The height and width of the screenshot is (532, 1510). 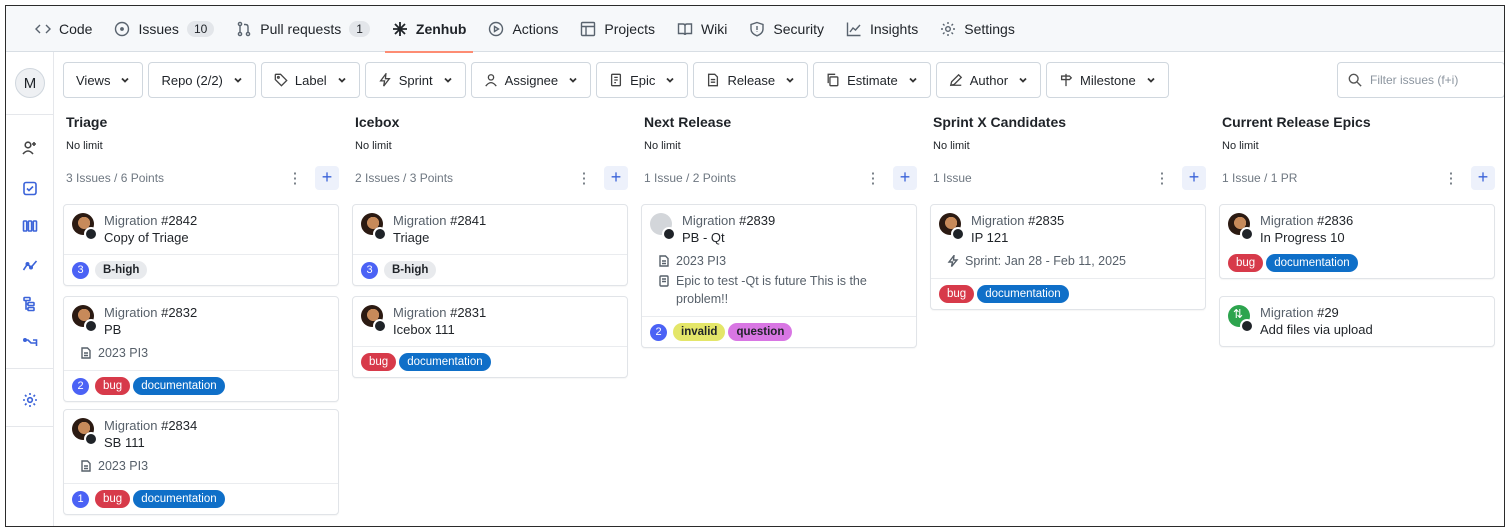 What do you see at coordinates (642, 80) in the screenshot?
I see `epic-filter-button: Epic` at bounding box center [642, 80].